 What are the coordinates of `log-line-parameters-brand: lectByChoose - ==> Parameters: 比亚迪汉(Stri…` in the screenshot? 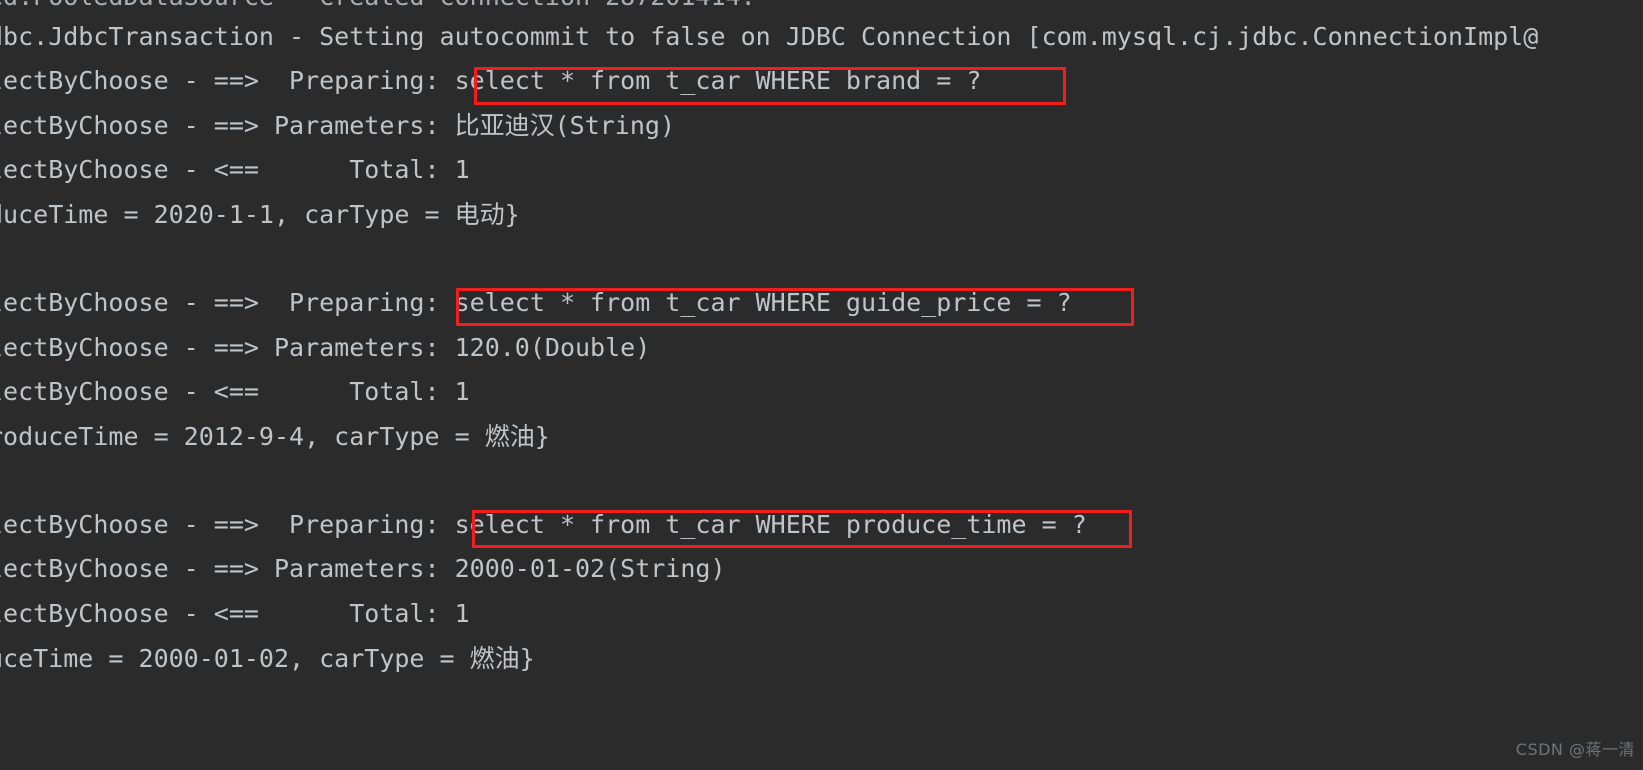 It's located at (337, 125).